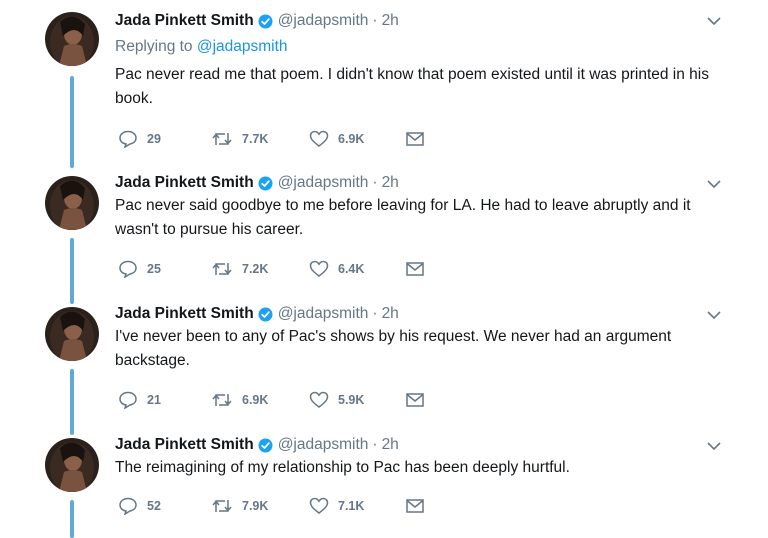 Image resolution: width=768 pixels, height=538 pixels. Describe the element at coordinates (255, 400) in the screenshot. I see `retweet-count: 6.9K` at that location.